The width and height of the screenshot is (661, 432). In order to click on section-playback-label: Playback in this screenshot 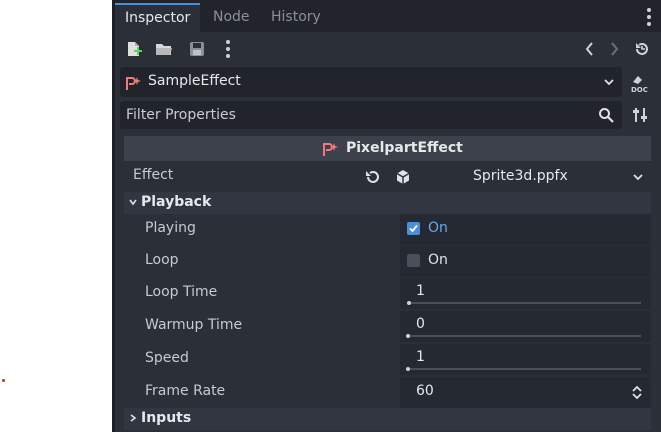, I will do `click(176, 202)`.